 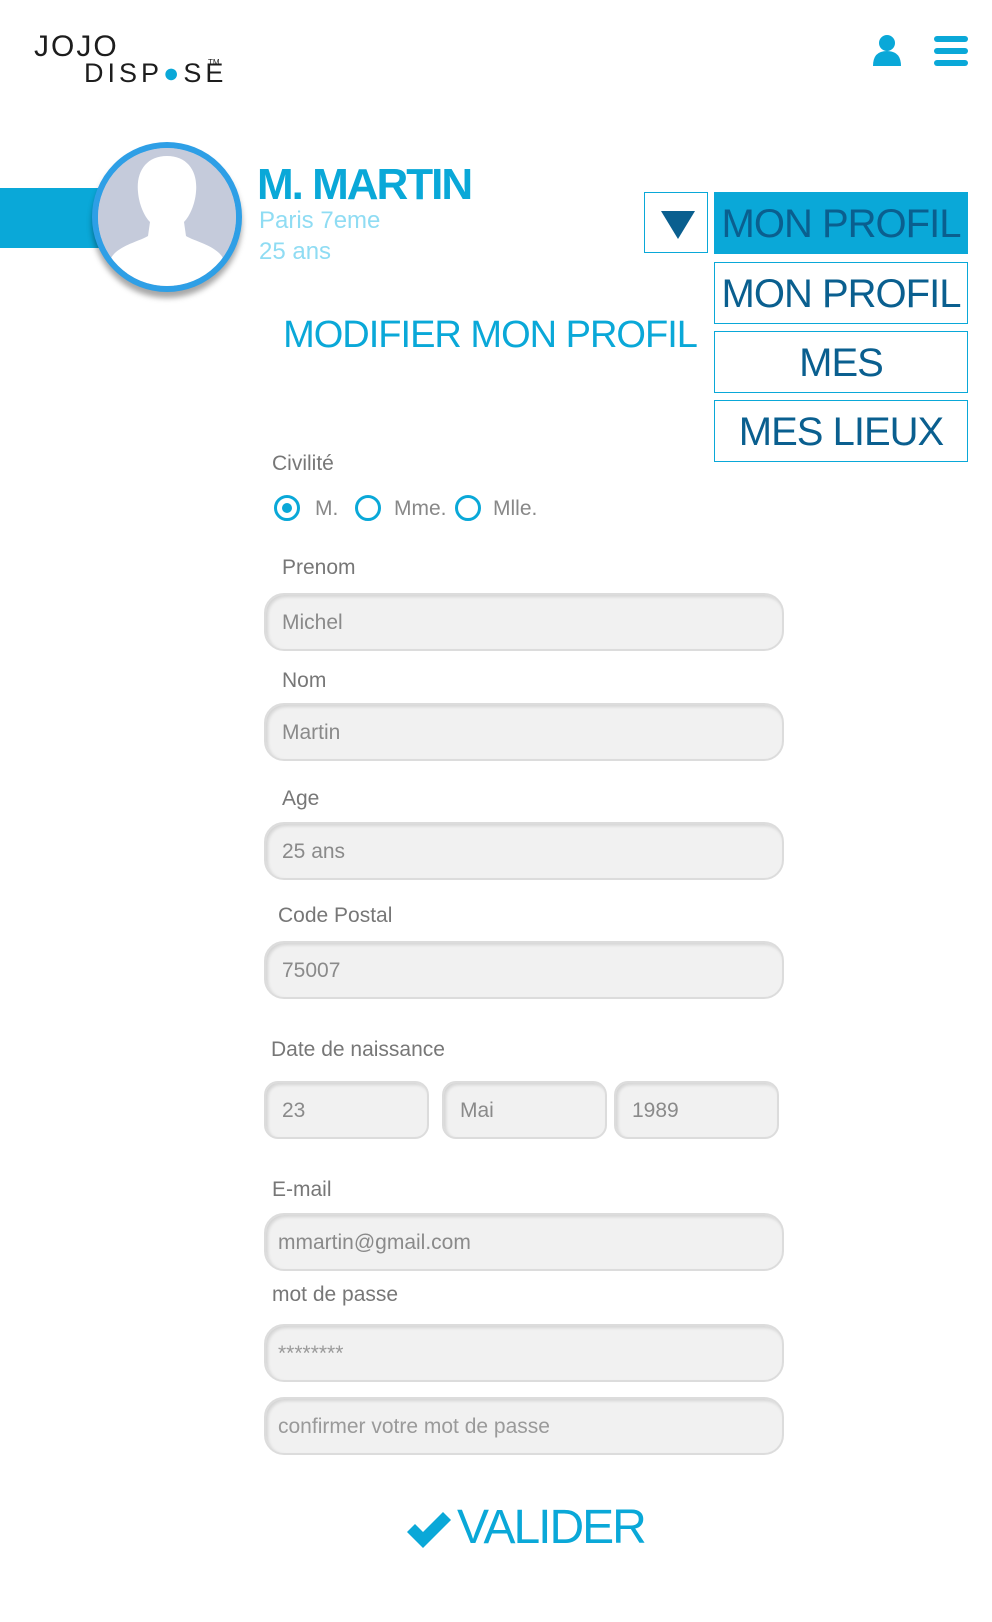 I want to click on radio-mlle, so click(x=468, y=508).